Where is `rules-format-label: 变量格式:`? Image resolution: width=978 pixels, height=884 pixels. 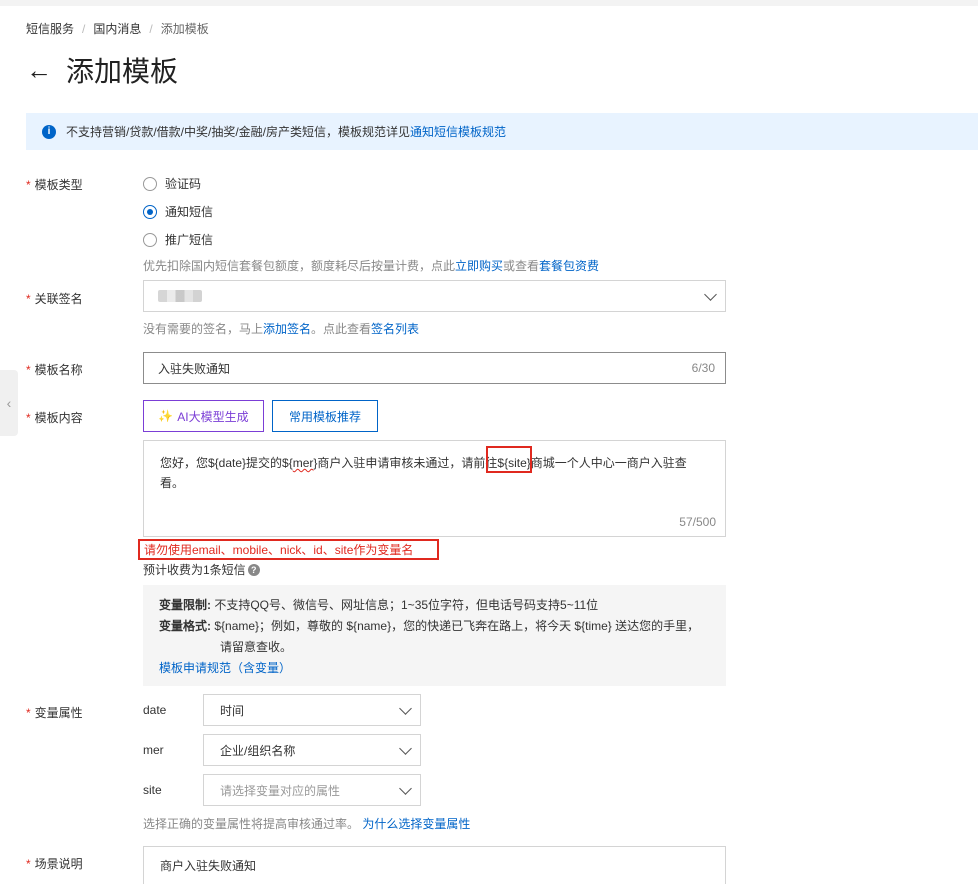
rules-format-label: 变量格式: is located at coordinates (185, 626).